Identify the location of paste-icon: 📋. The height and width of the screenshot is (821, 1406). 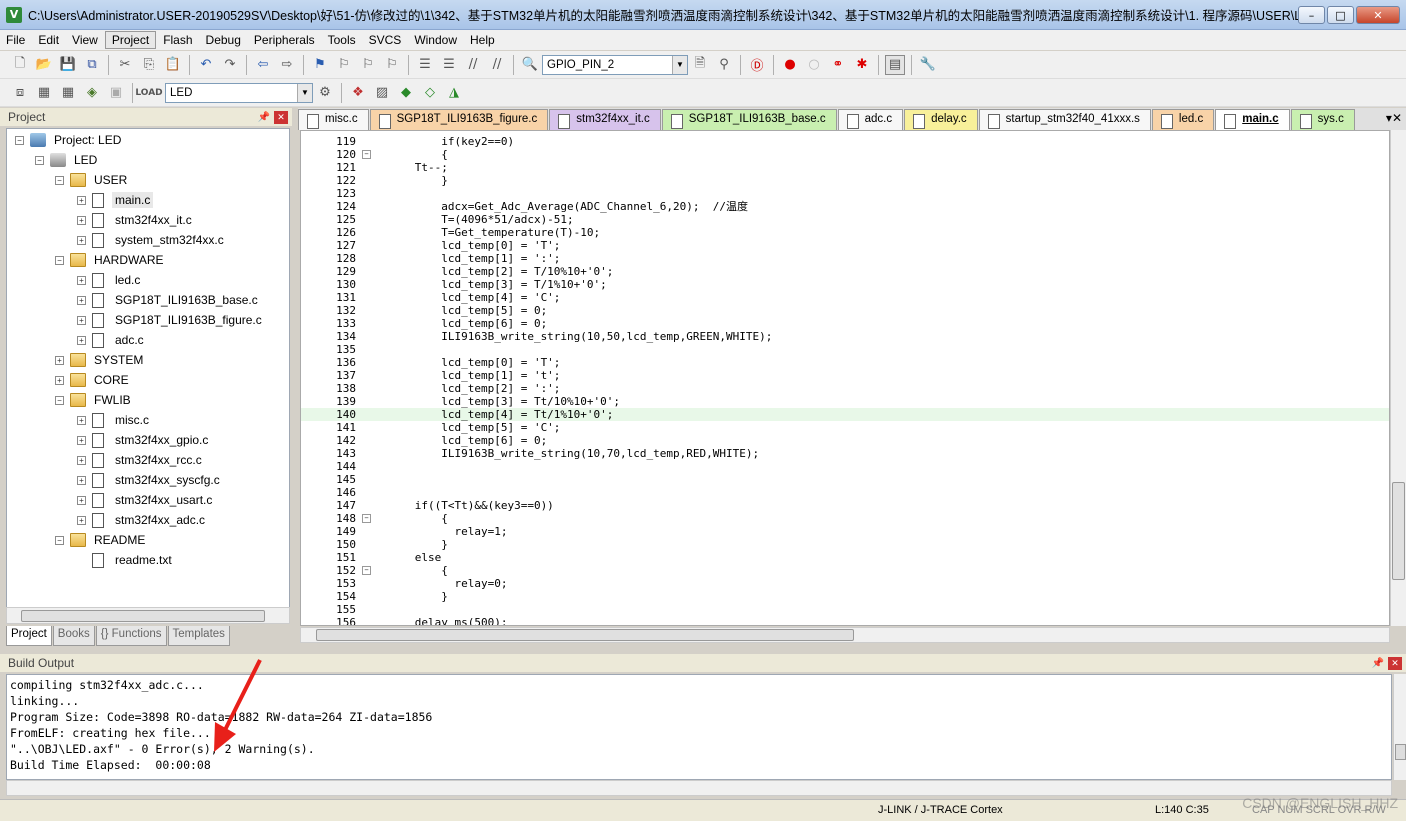
(173, 65).